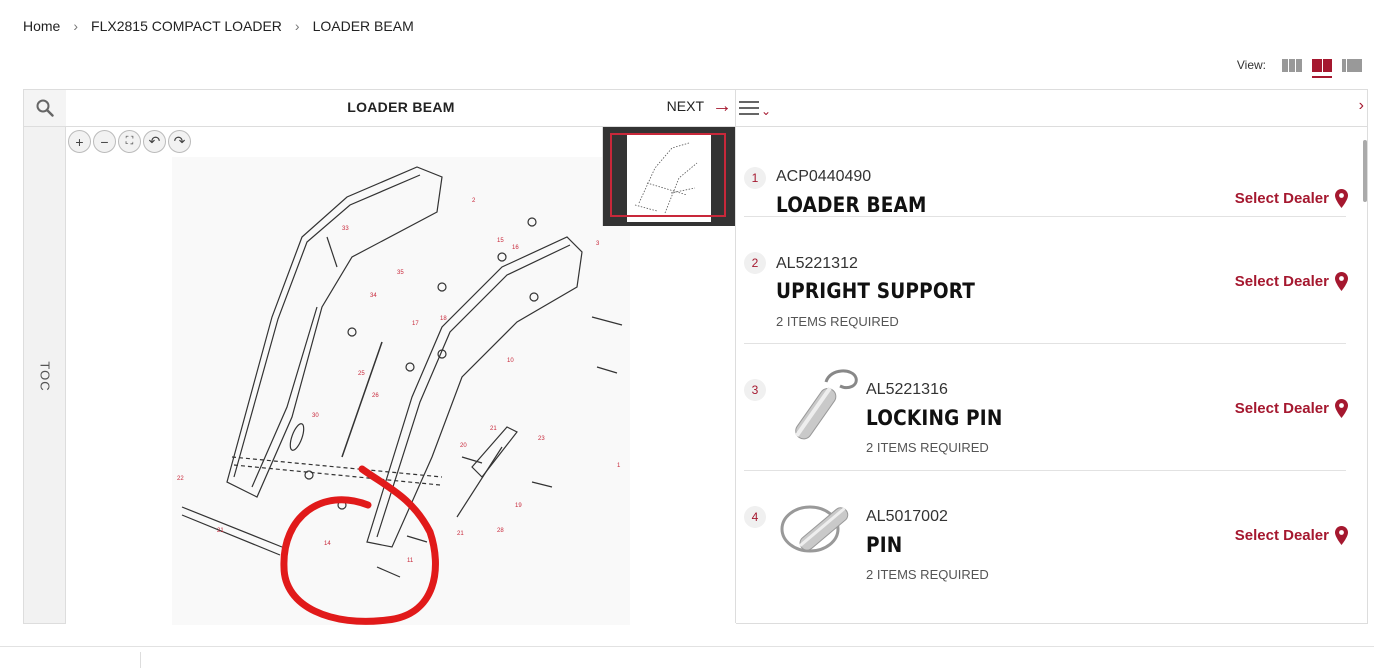  I want to click on minimap-viewport, so click(668, 175).